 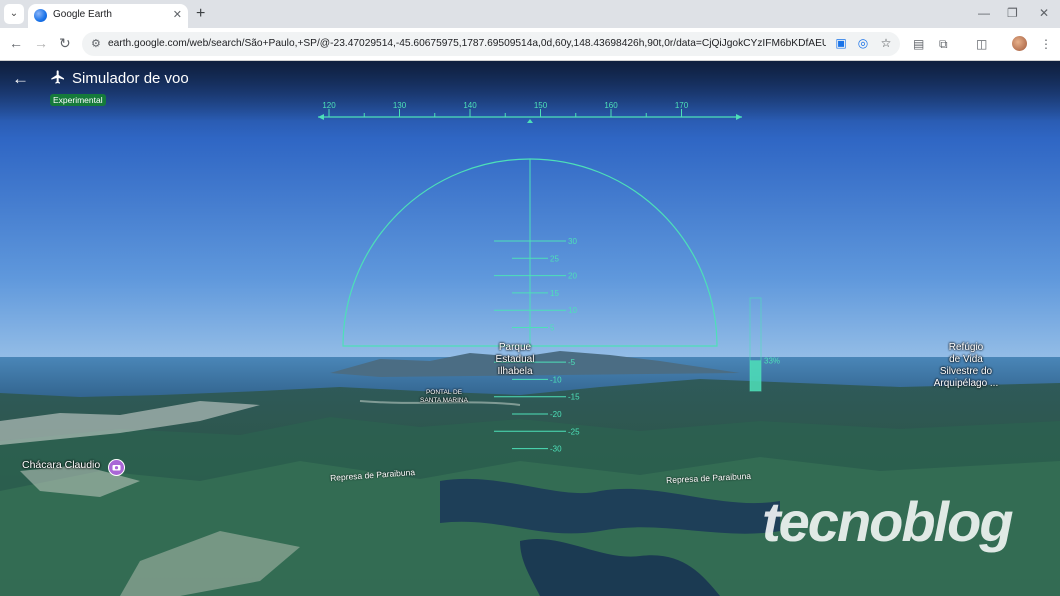 What do you see at coordinates (764, 344) in the screenshot?
I see `throttle-gauge: 33%` at bounding box center [764, 344].